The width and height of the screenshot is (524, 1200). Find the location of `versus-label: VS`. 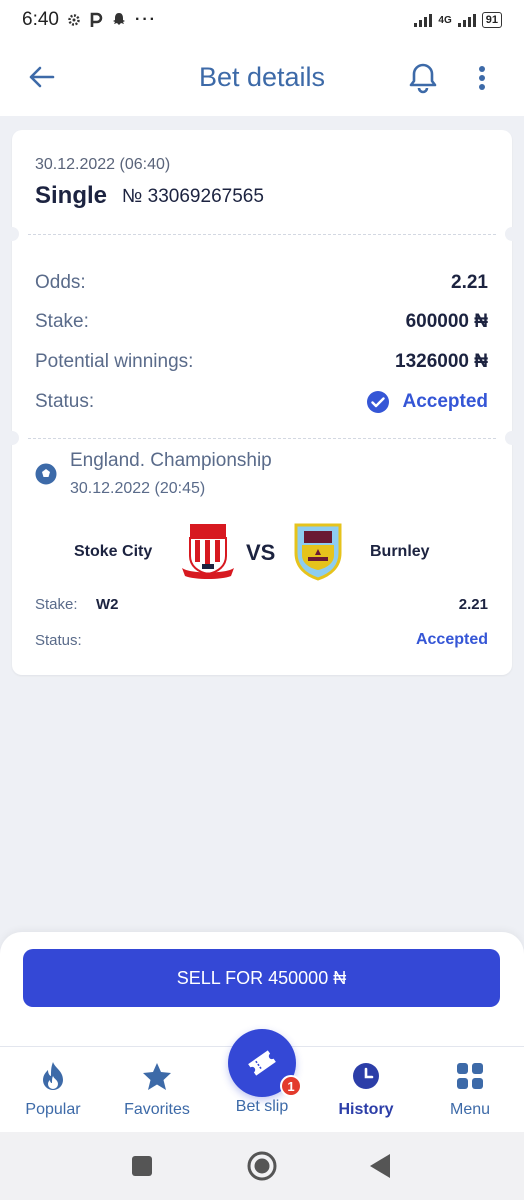

versus-label: VS is located at coordinates (261, 552).